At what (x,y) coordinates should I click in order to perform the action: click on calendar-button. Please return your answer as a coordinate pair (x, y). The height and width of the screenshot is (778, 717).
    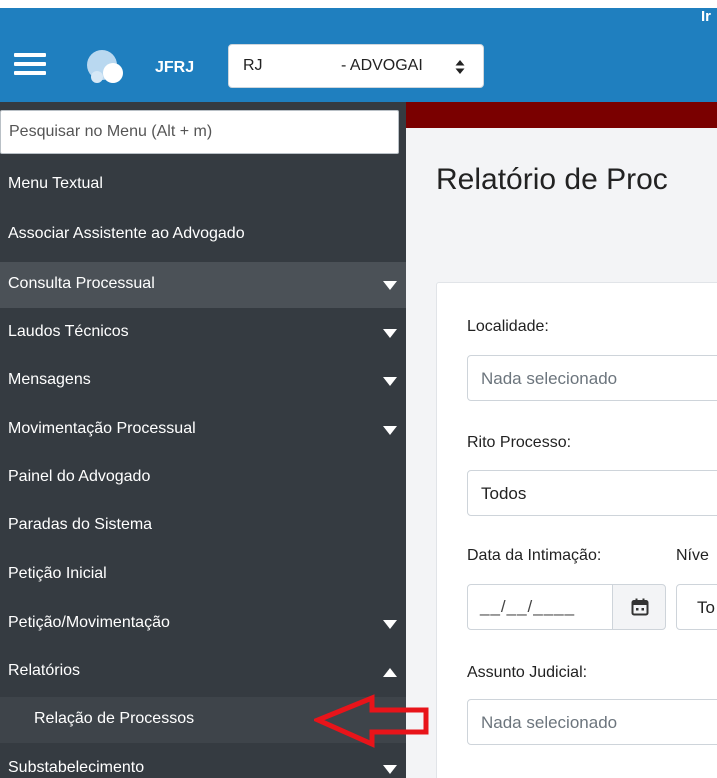
    Looking at the image, I should click on (639, 607).